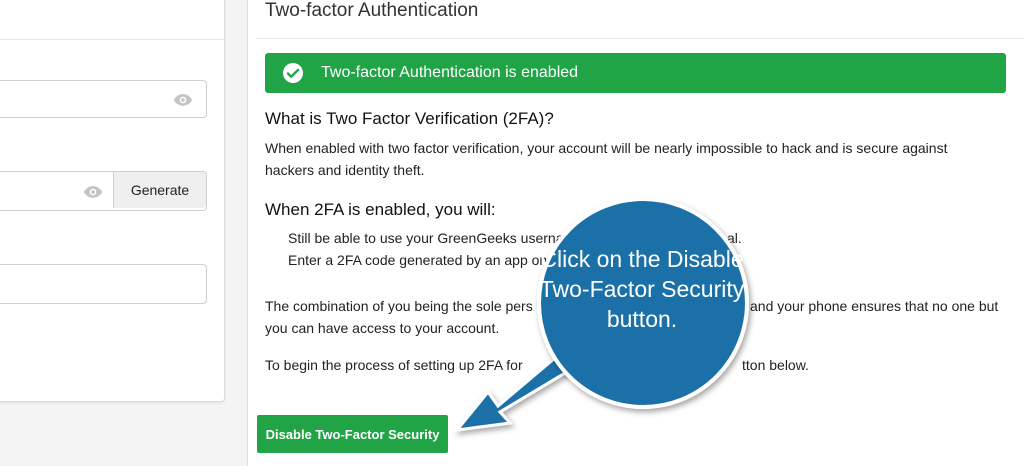  What do you see at coordinates (345, 170) in the screenshot?
I see `what-text-2: hackers and identity theft.` at bounding box center [345, 170].